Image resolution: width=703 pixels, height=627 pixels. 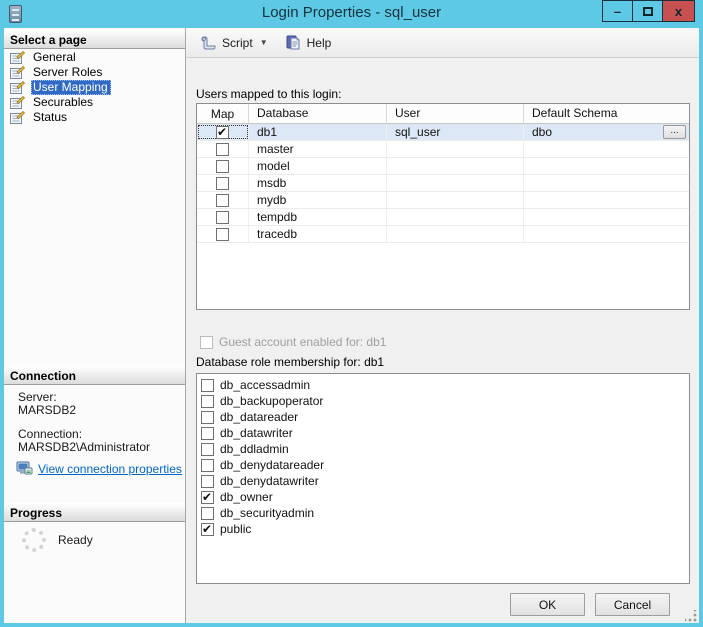 What do you see at coordinates (234, 42) in the screenshot?
I see `script-button: Script ▼` at bounding box center [234, 42].